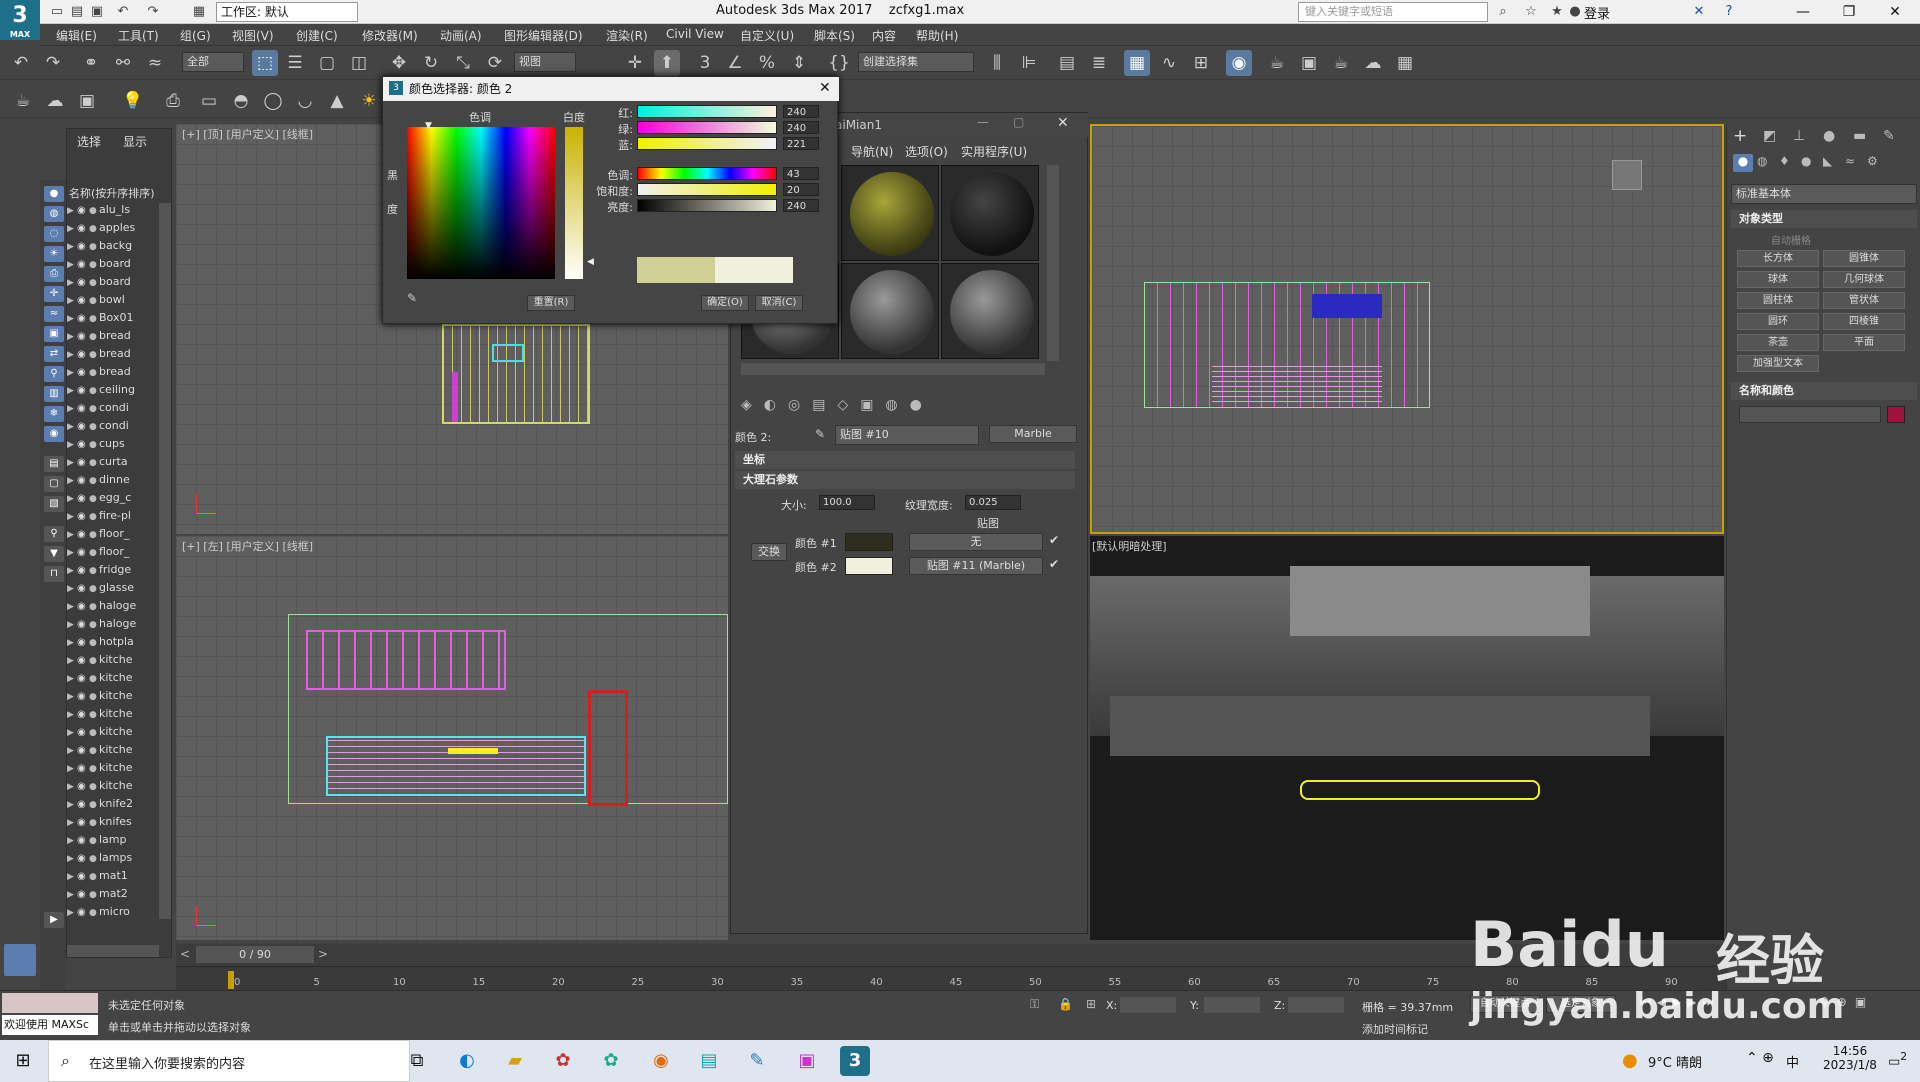 The width and height of the screenshot is (1920, 1082). Describe the element at coordinates (611, 1061) in the screenshot. I see `app-icon-2: ✿` at that location.